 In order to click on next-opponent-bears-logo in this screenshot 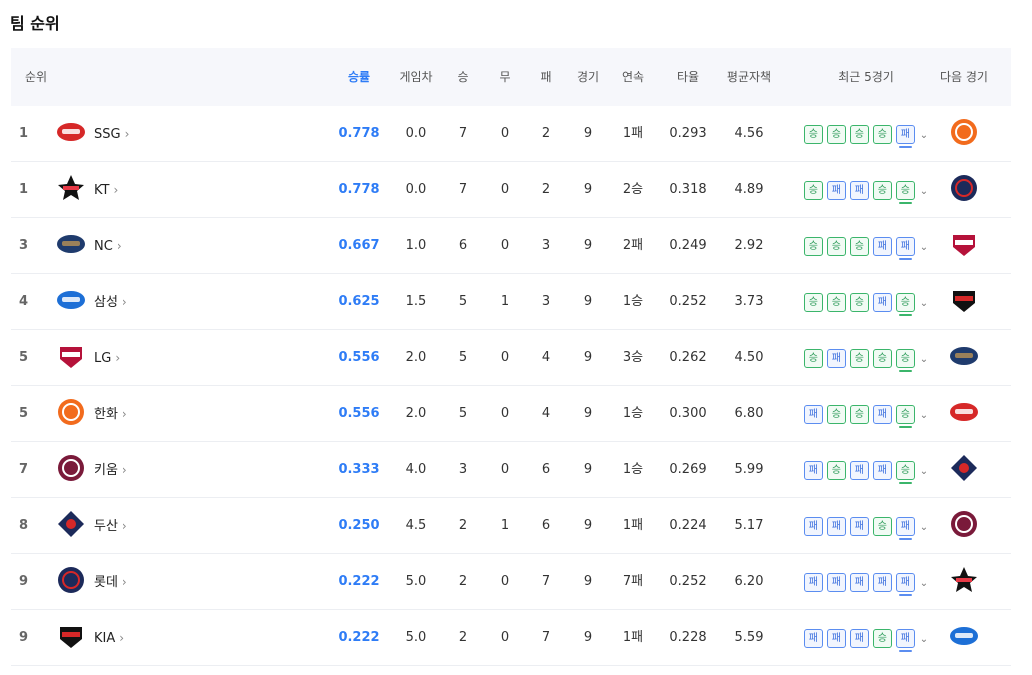, I will do `click(964, 470)`.